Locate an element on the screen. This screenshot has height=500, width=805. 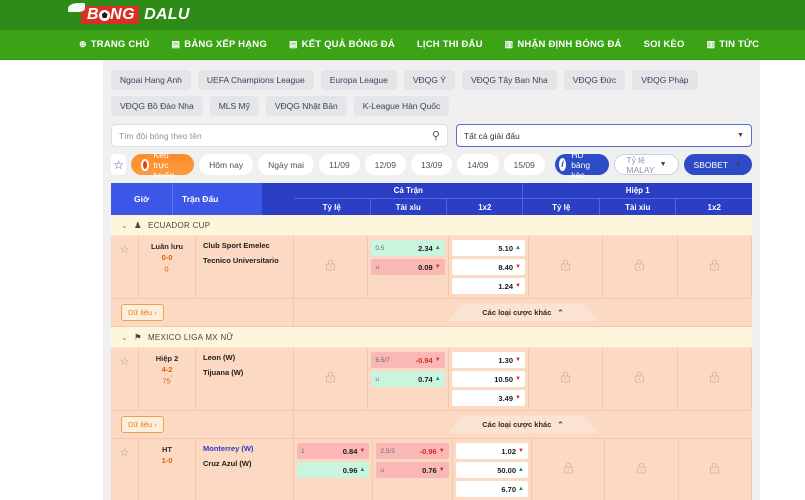
date-filter-button: 12/09 is located at coordinates (385, 164).